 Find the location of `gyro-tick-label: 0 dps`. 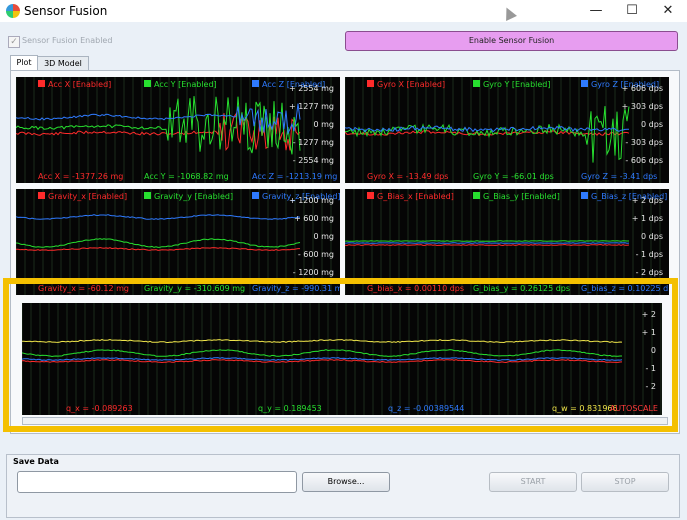

gyro-tick-label: 0 dps is located at coordinates (652, 124).